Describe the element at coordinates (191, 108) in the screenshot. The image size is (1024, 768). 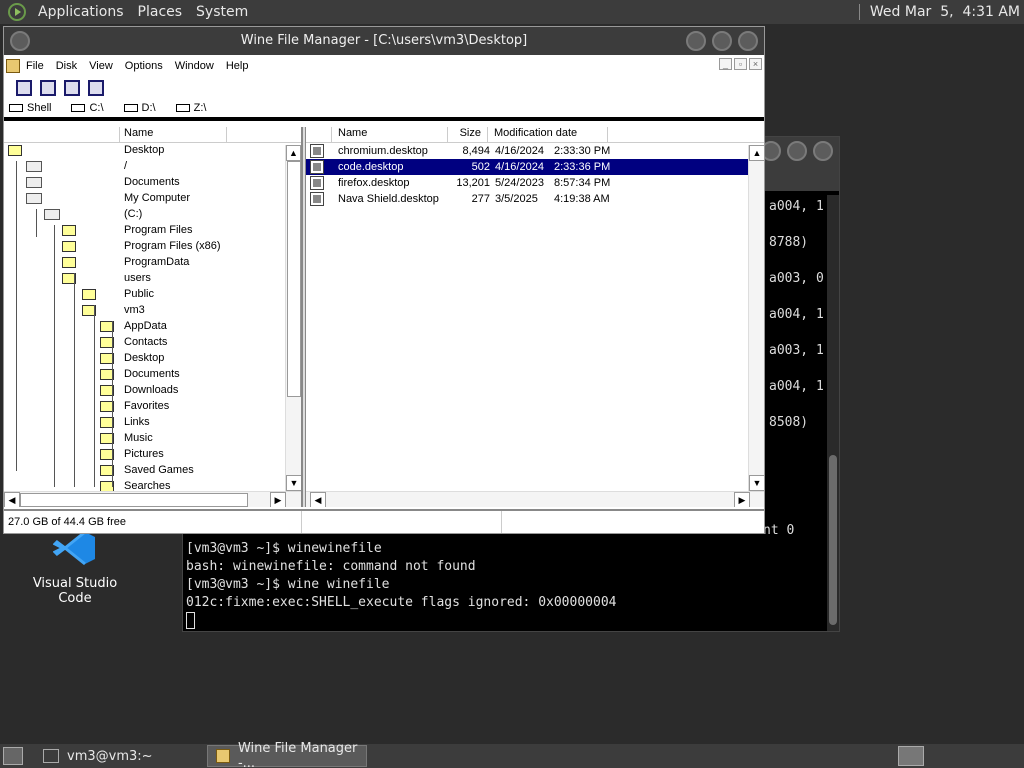
I see `drive-z: Z:\` at that location.